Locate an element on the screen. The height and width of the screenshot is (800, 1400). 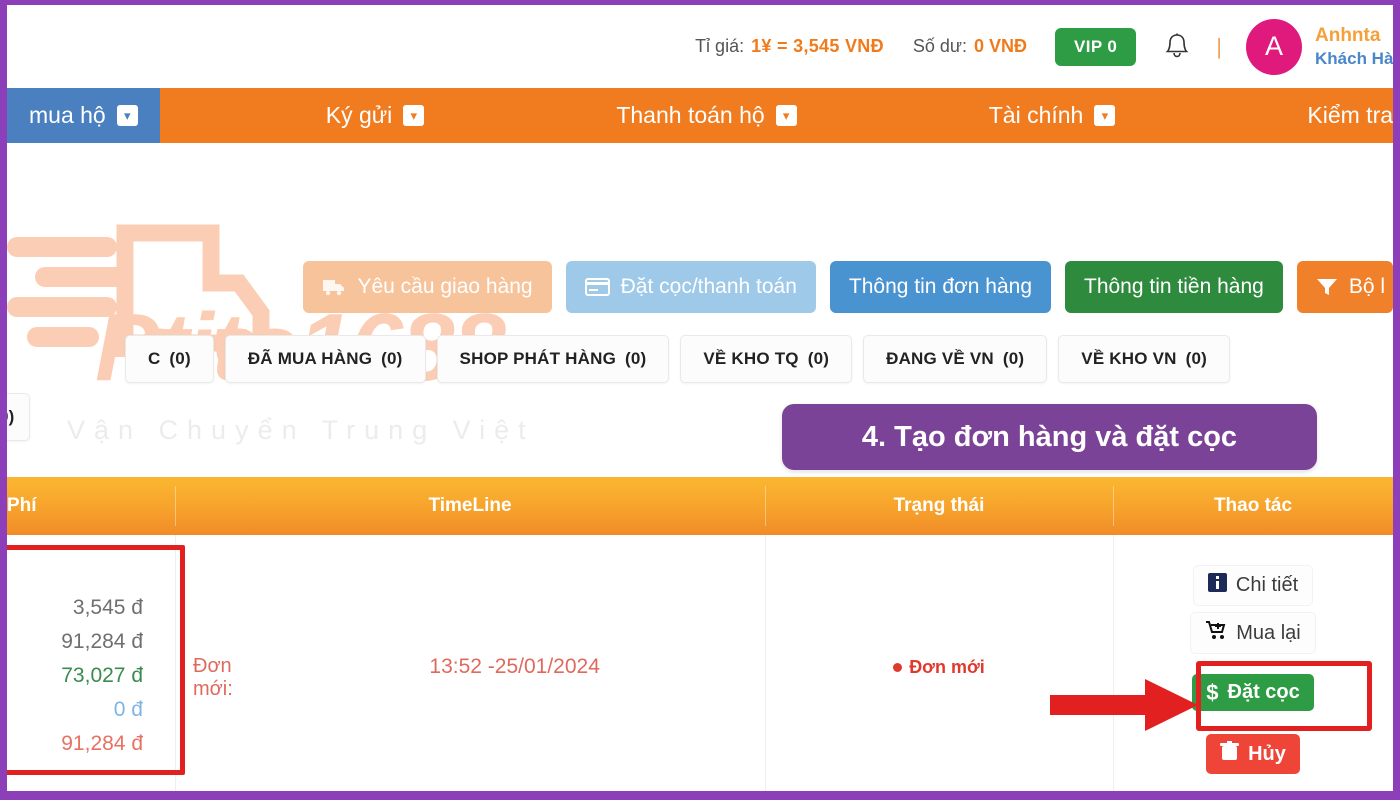
card-icon is located at coordinates (597, 287).